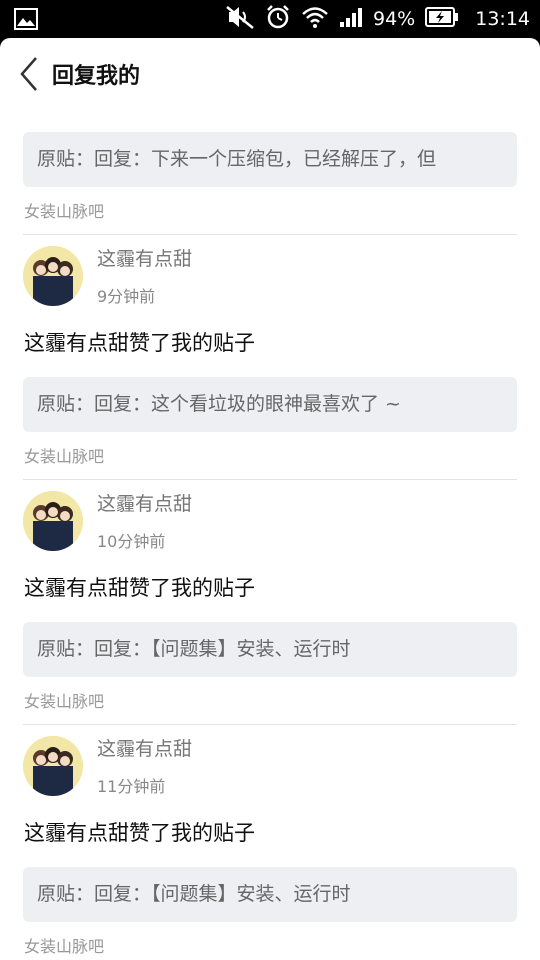  I want to click on chevron-left-icon, so click(28, 74).